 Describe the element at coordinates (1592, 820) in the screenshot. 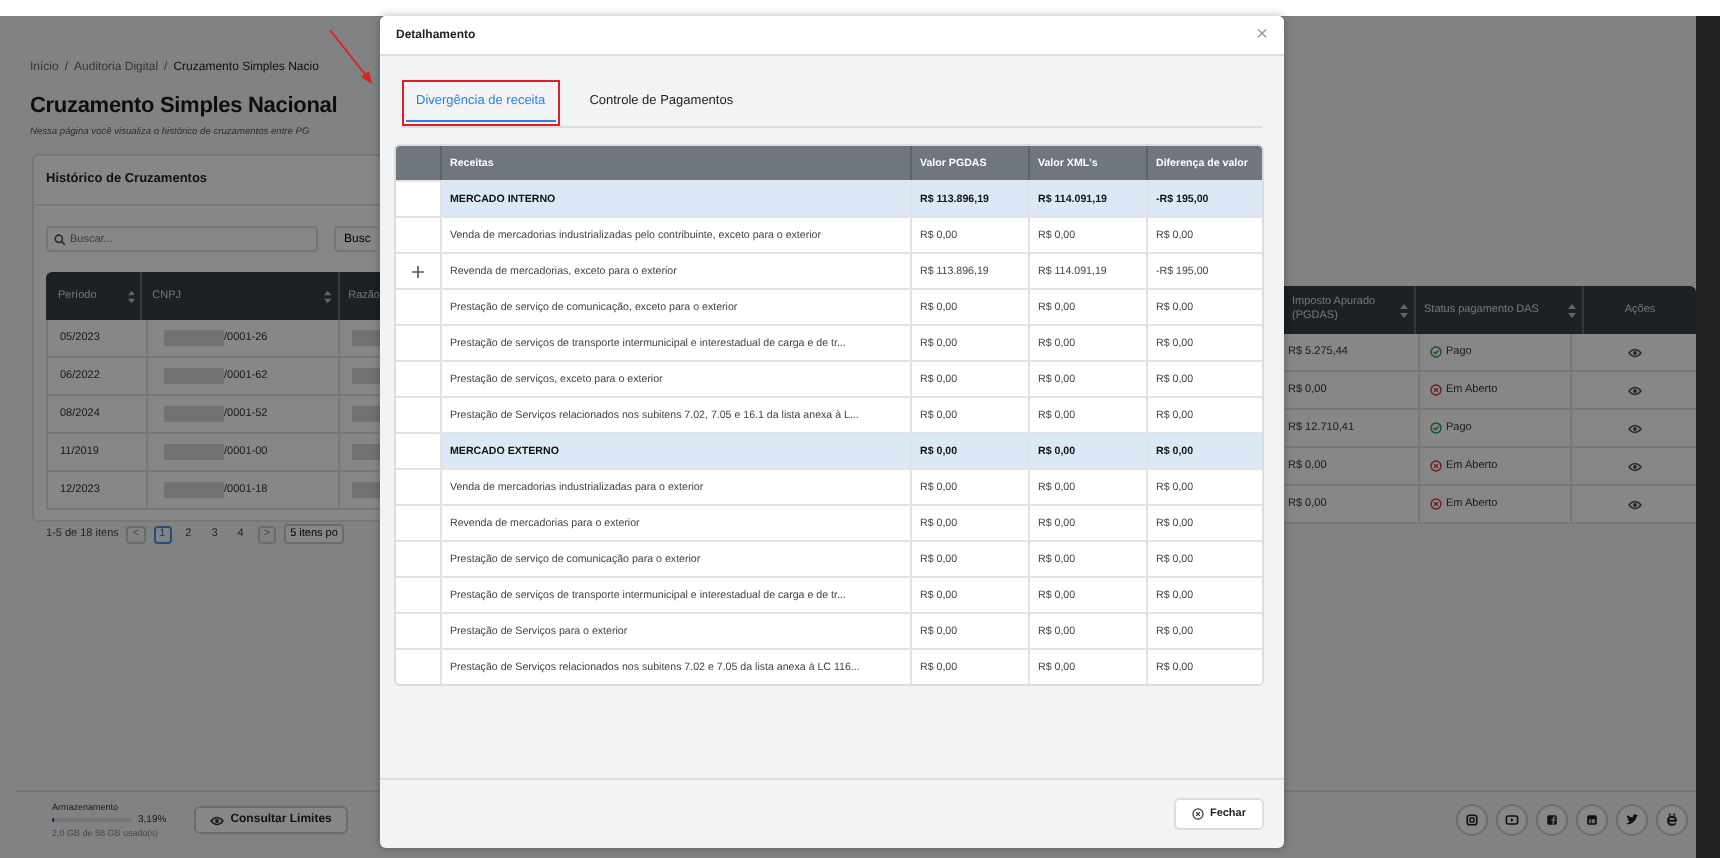

I see `linkedin-icon` at that location.